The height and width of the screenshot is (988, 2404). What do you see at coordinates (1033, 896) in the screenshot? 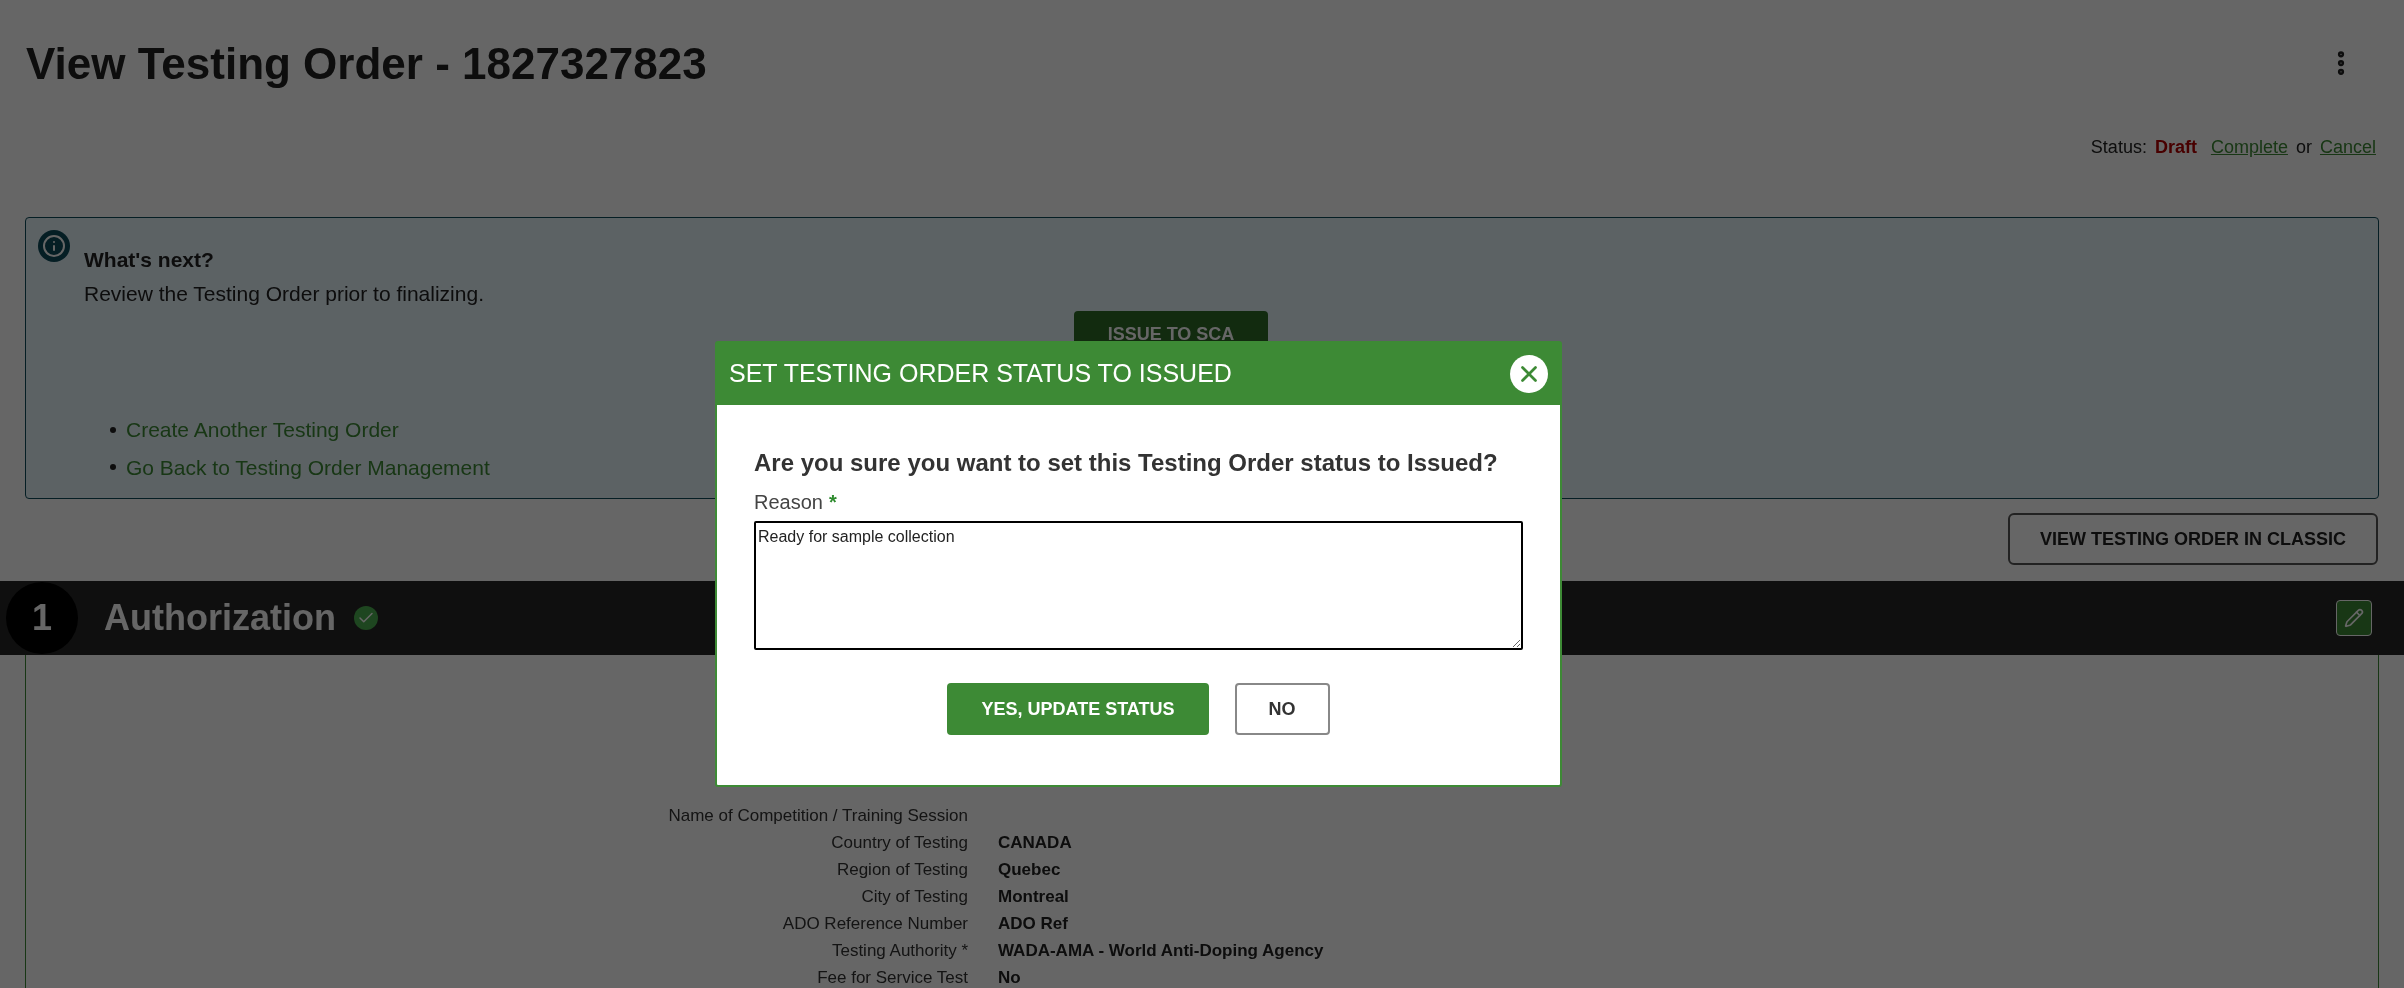
I see `field-value: Montreal` at bounding box center [1033, 896].